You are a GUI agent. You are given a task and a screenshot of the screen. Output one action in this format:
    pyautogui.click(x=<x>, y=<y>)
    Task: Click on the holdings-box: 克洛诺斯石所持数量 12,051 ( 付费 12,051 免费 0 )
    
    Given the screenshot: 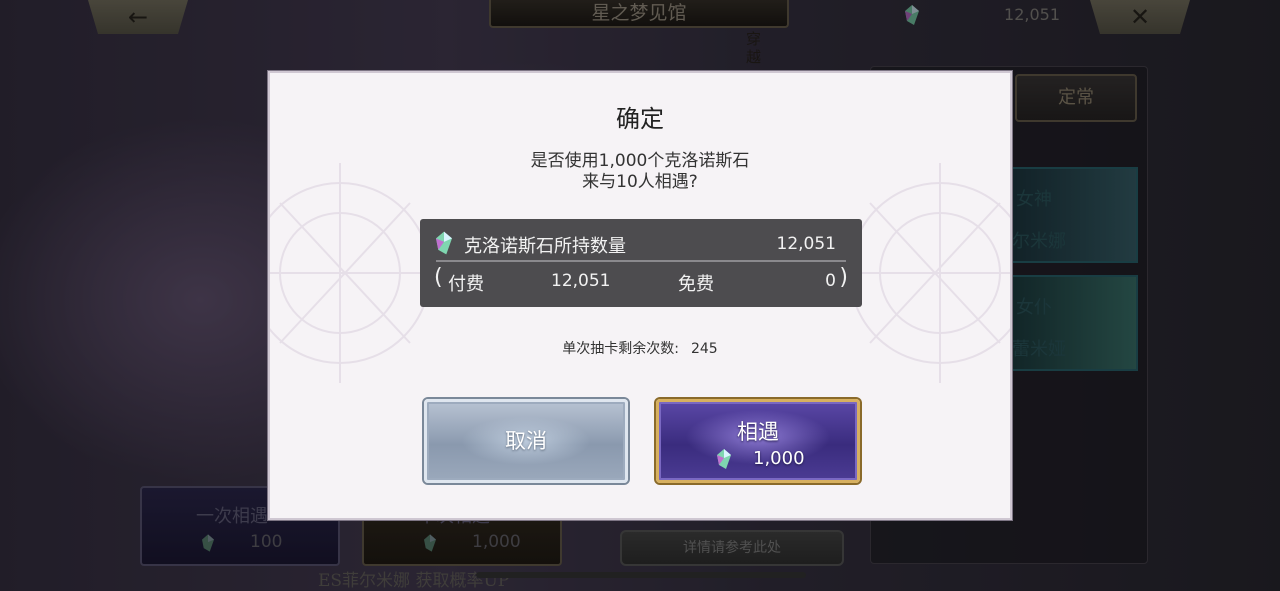 What is the action you would take?
    pyautogui.click(x=641, y=263)
    